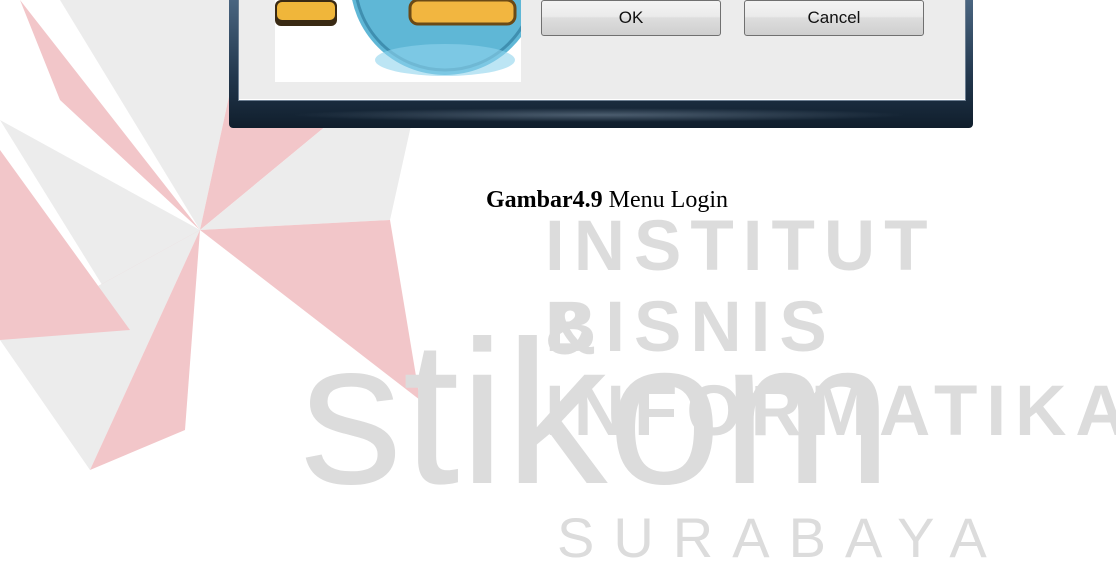 The height and width of the screenshot is (570, 1116). What do you see at coordinates (544, 200) in the screenshot?
I see `figure-label: Gambar4.9` at bounding box center [544, 200].